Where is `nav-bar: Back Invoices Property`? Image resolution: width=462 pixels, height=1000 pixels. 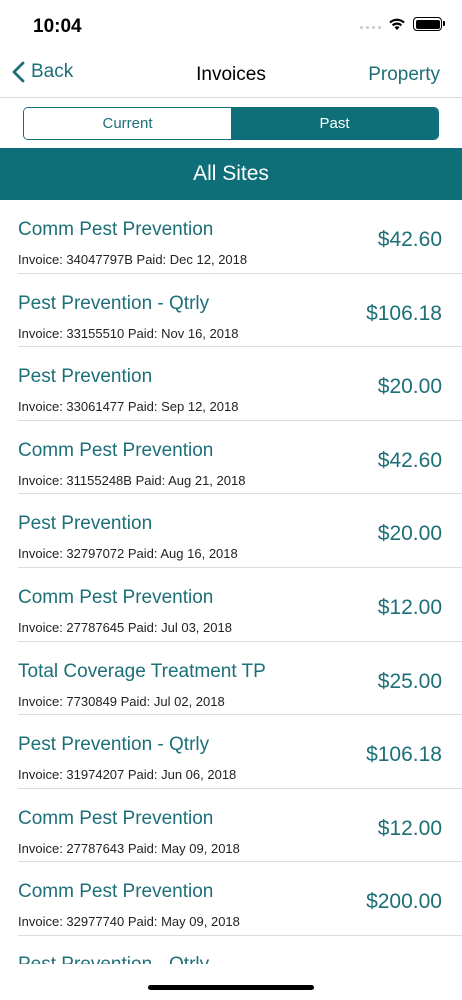 nav-bar: Back Invoices Property is located at coordinates (231, 74).